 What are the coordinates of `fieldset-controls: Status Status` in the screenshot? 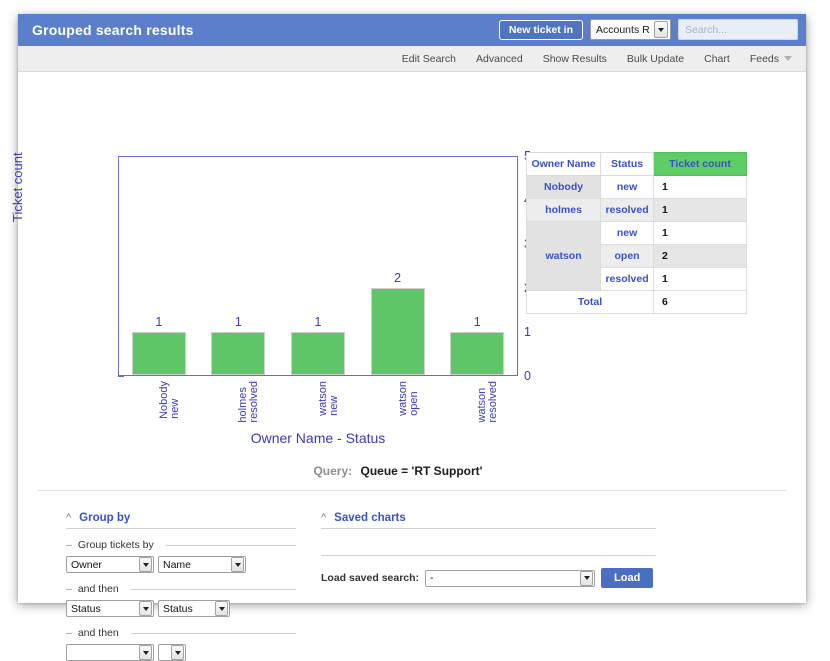 It's located at (181, 608).